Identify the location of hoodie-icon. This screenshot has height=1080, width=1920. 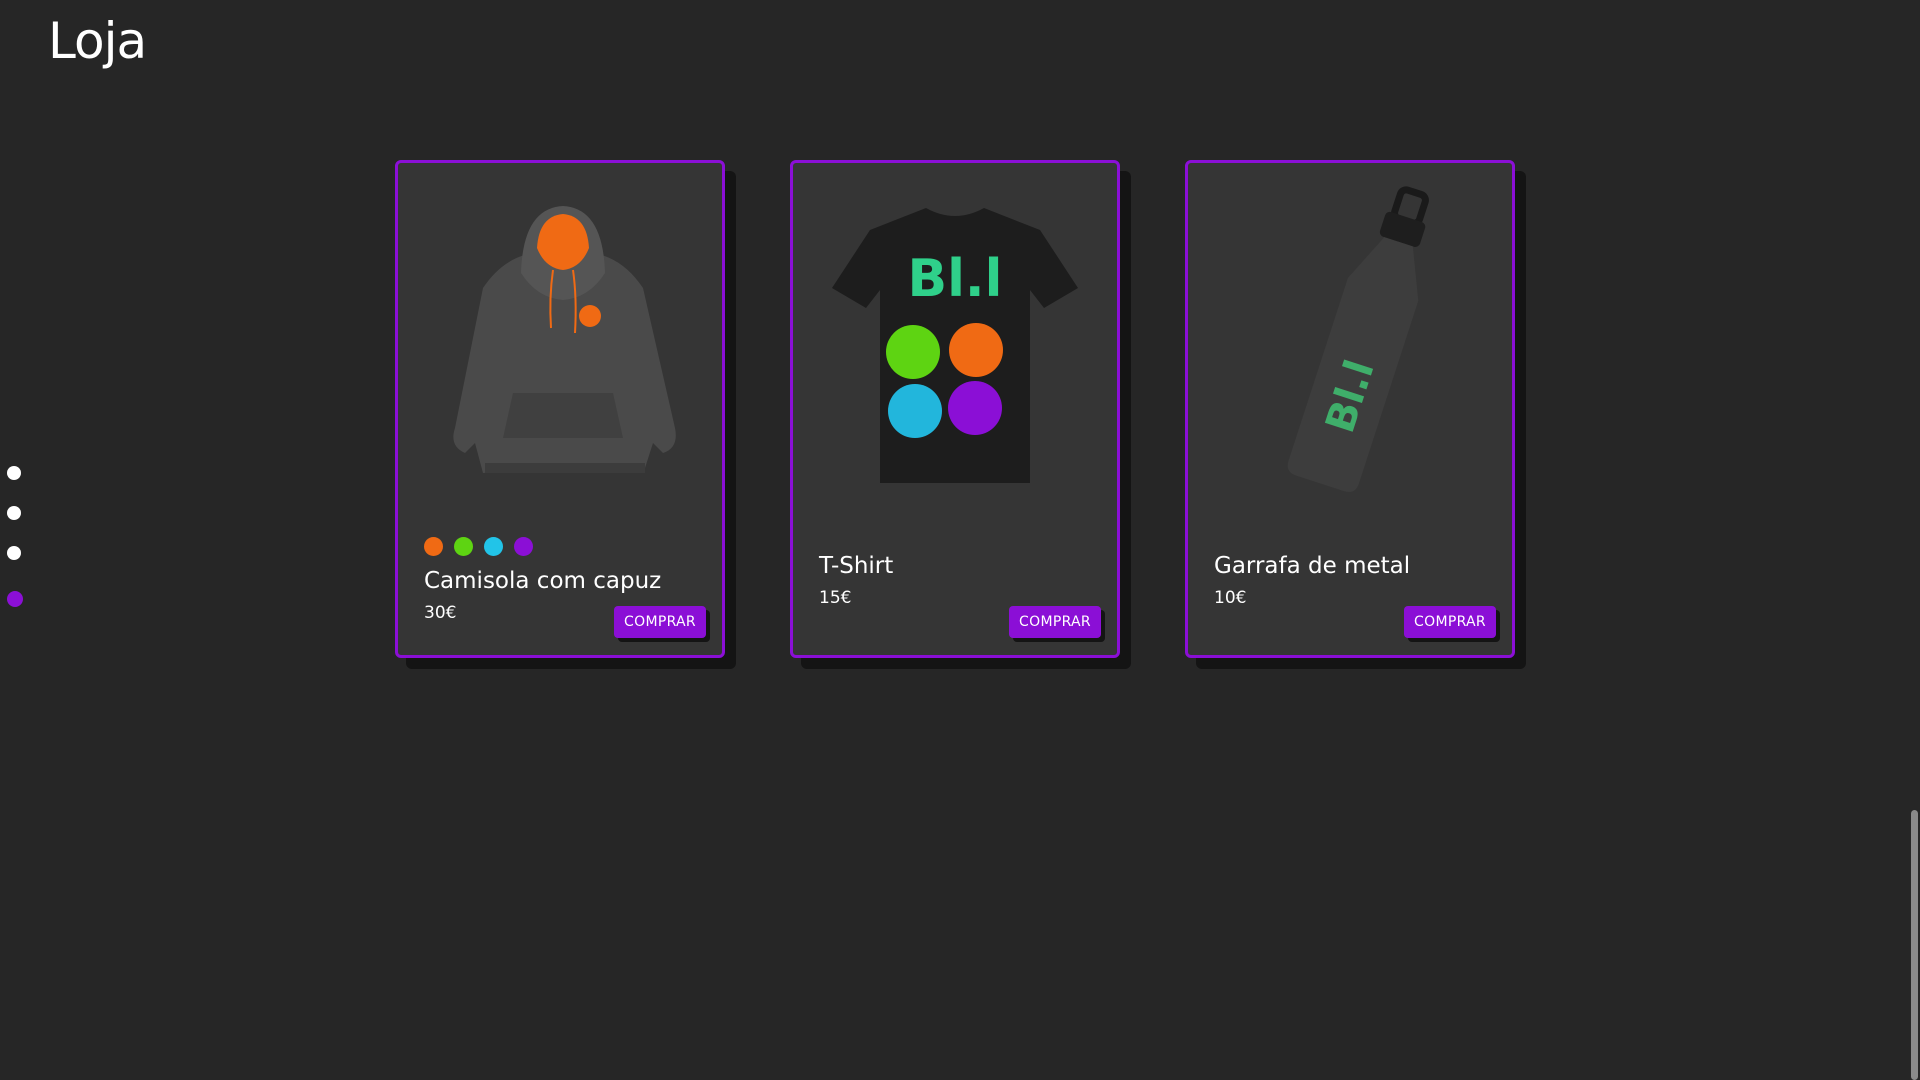
(564, 339).